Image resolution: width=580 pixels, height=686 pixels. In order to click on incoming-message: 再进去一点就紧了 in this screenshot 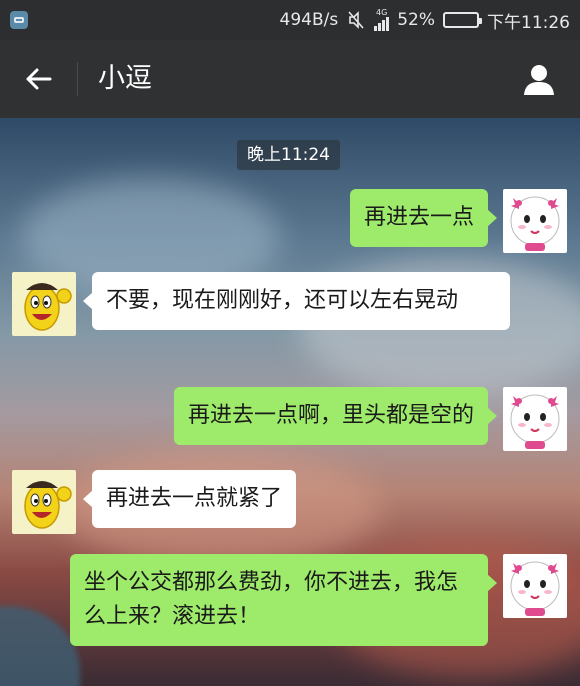, I will do `click(189, 499)`.